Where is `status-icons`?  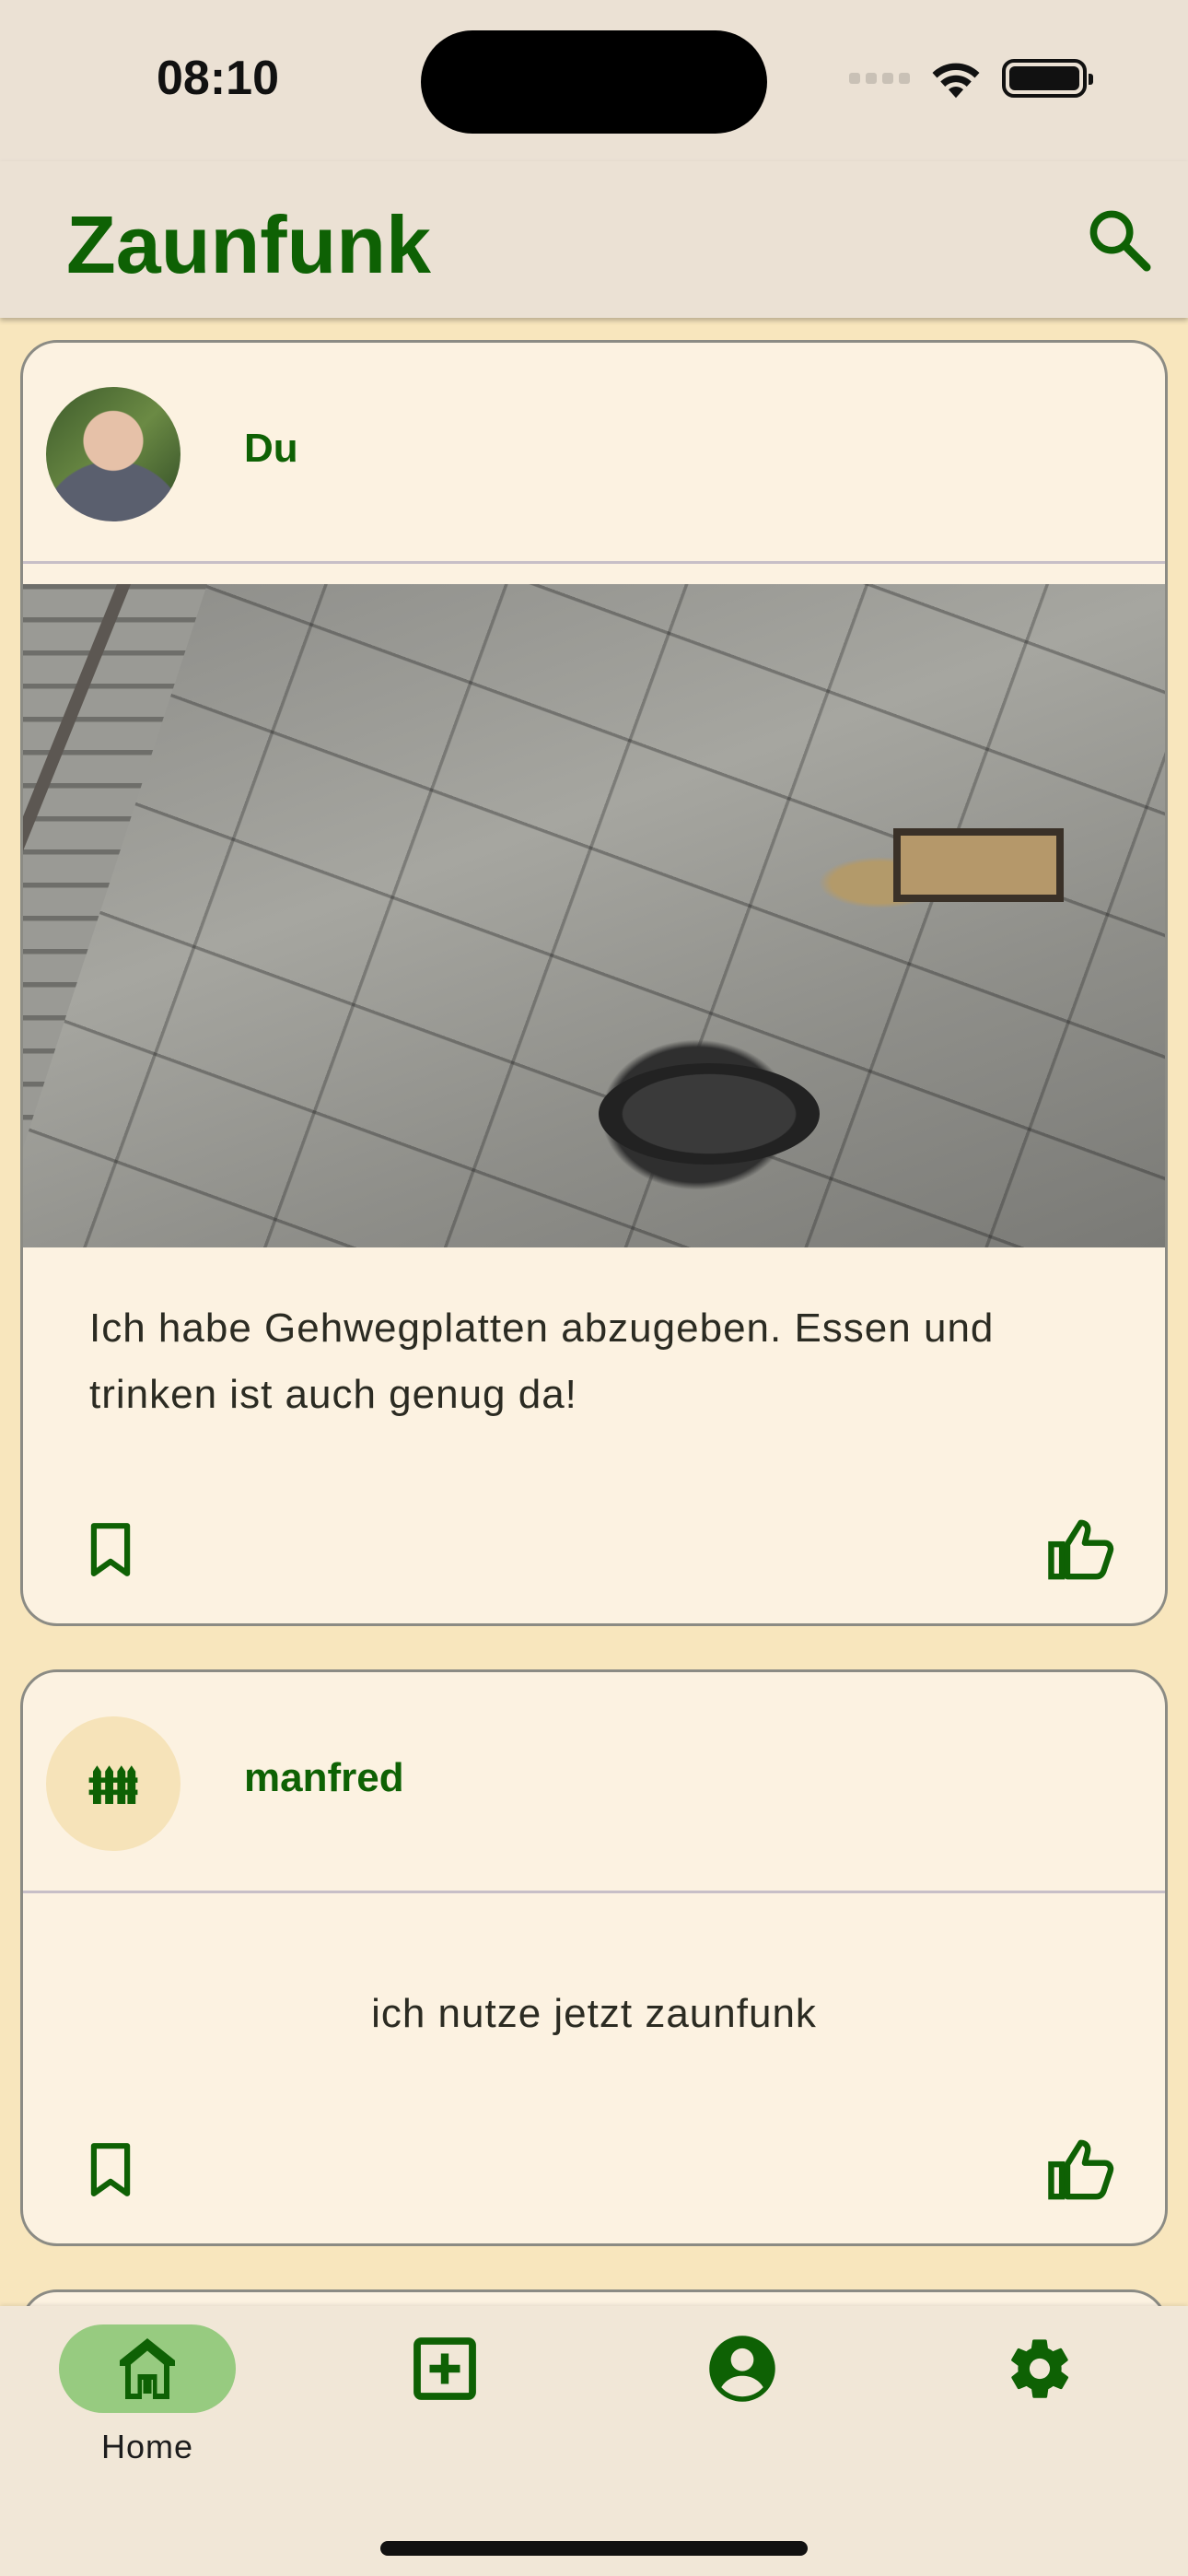 status-icons is located at coordinates (971, 78).